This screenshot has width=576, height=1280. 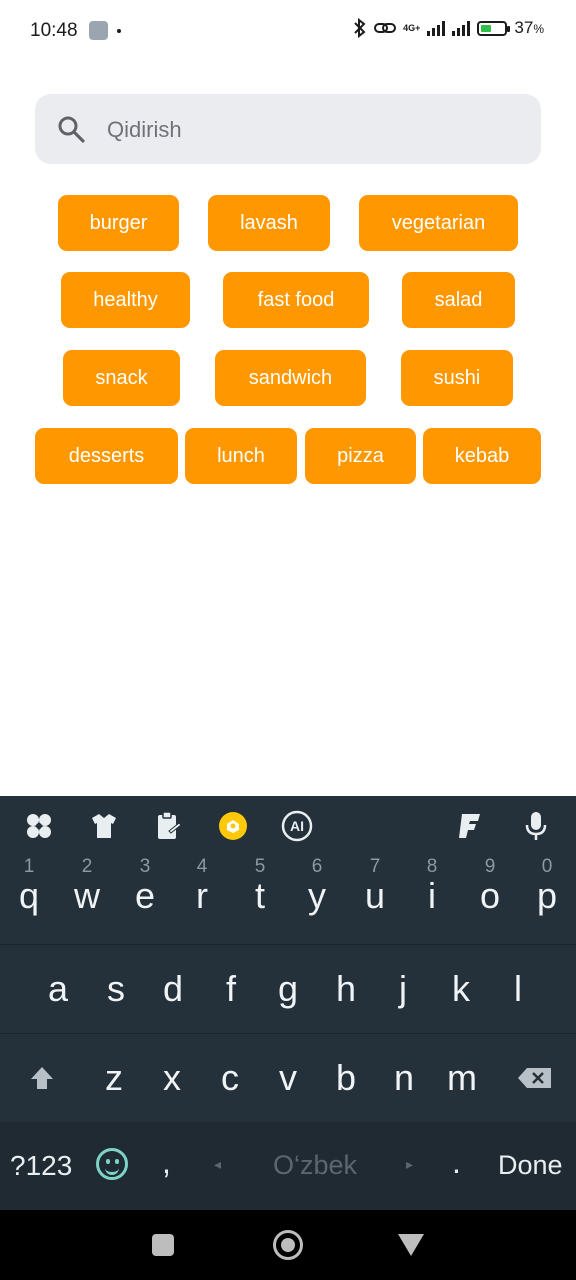 I want to click on font-icon, so click(x=470, y=826).